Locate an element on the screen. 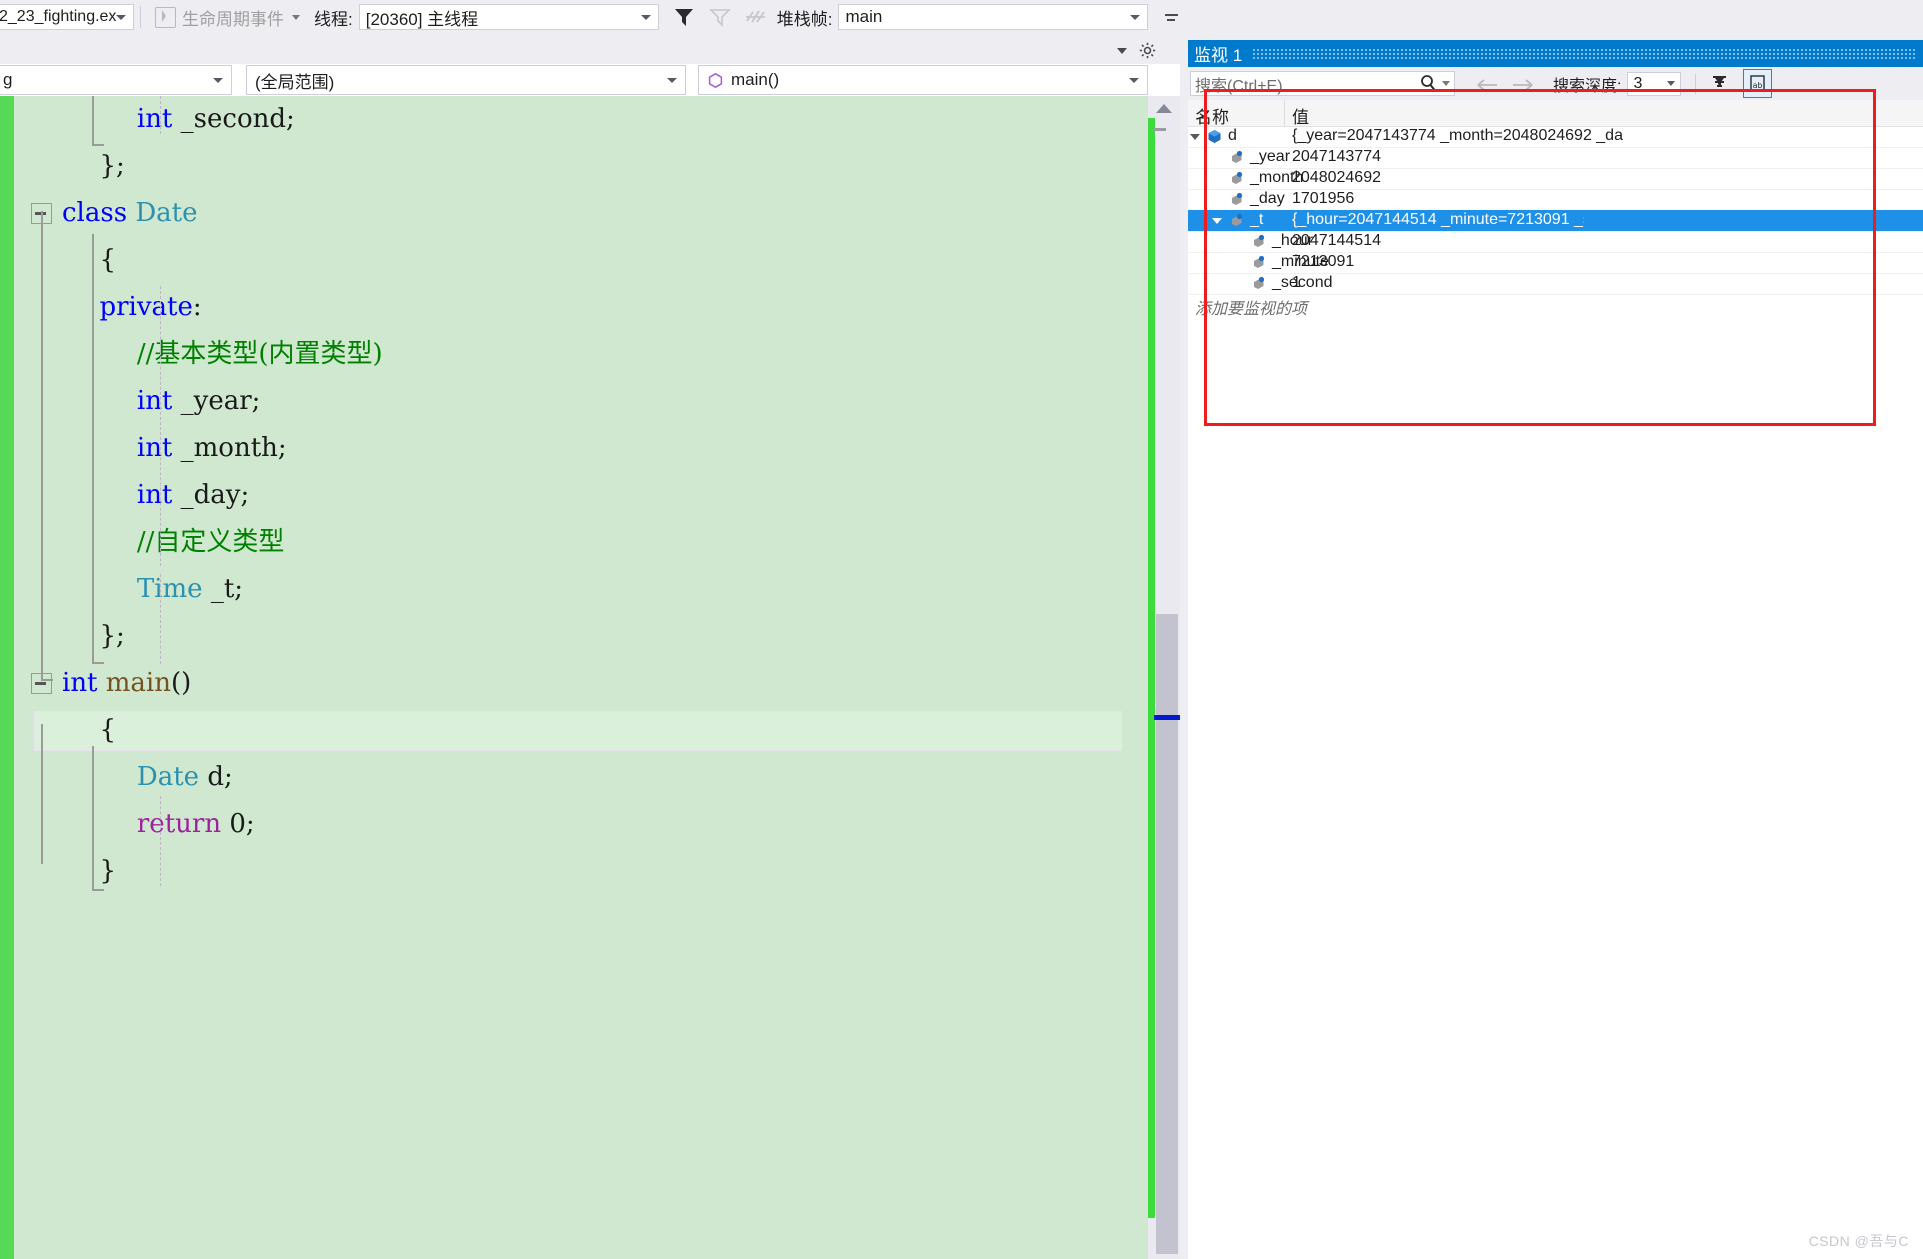 The height and width of the screenshot is (1259, 1923). navbar-scope-combo: (全局范围) is located at coordinates (466, 80).